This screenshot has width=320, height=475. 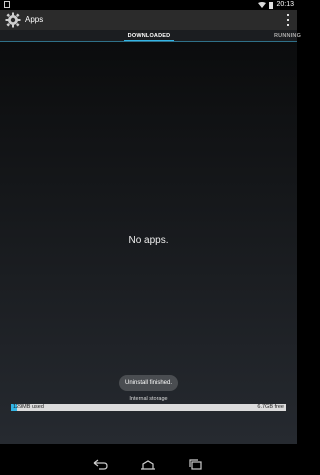 I want to click on overflow-menu-icon, so click(x=288, y=20).